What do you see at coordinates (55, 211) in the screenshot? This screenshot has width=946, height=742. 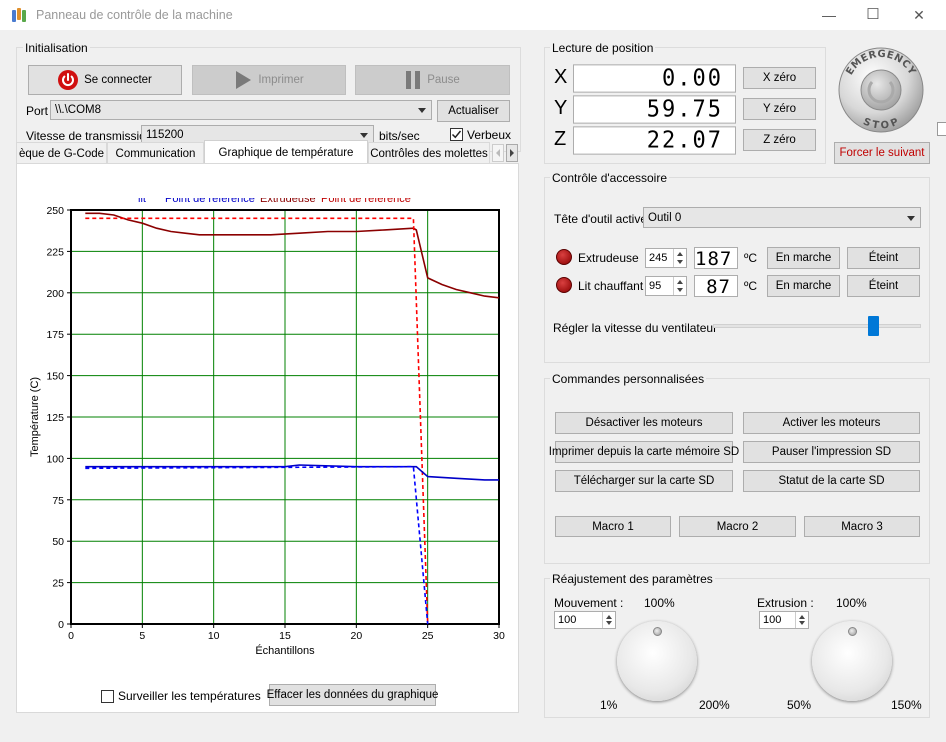 I see `y-tick-label: 250` at bounding box center [55, 211].